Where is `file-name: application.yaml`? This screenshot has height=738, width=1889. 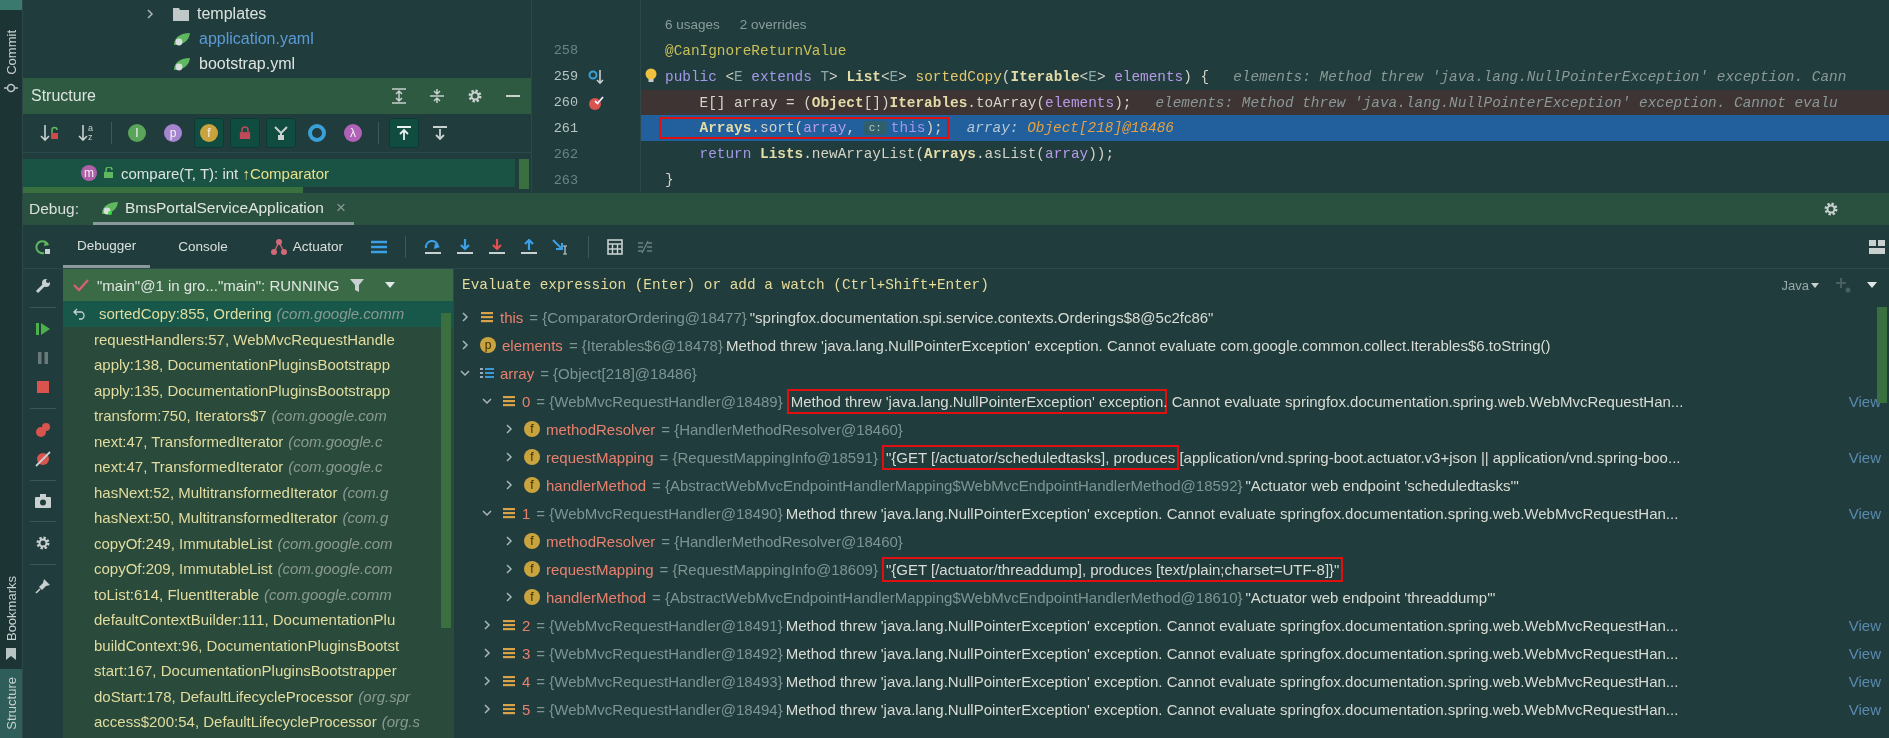
file-name: application.yaml is located at coordinates (256, 38).